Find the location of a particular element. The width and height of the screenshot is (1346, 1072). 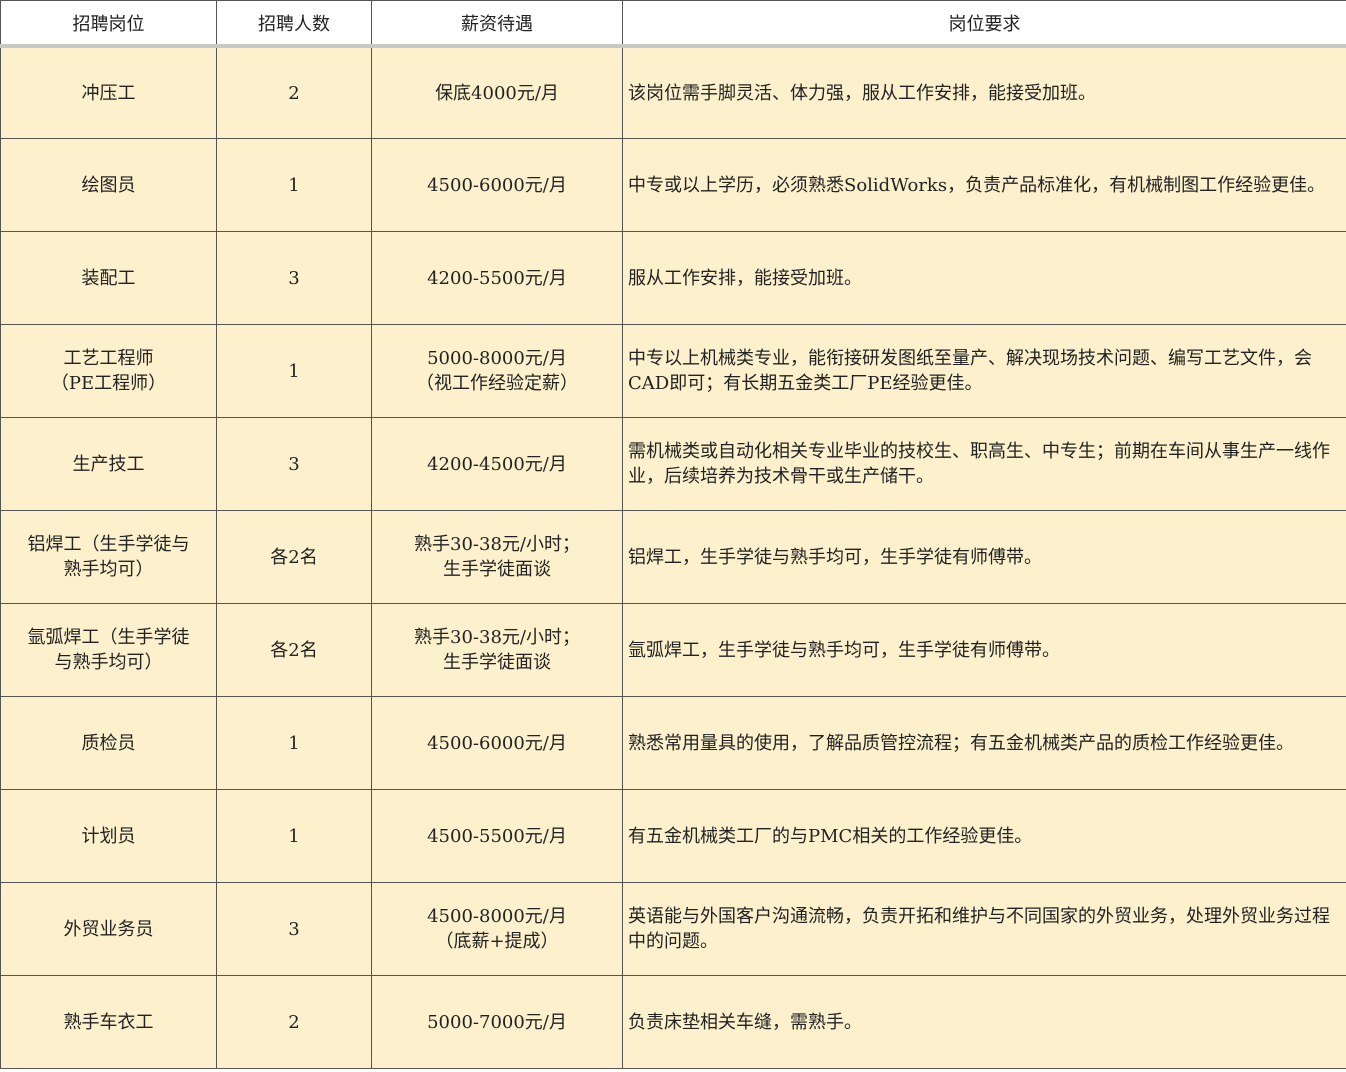

header-count: 招聘人数 is located at coordinates (294, 24).